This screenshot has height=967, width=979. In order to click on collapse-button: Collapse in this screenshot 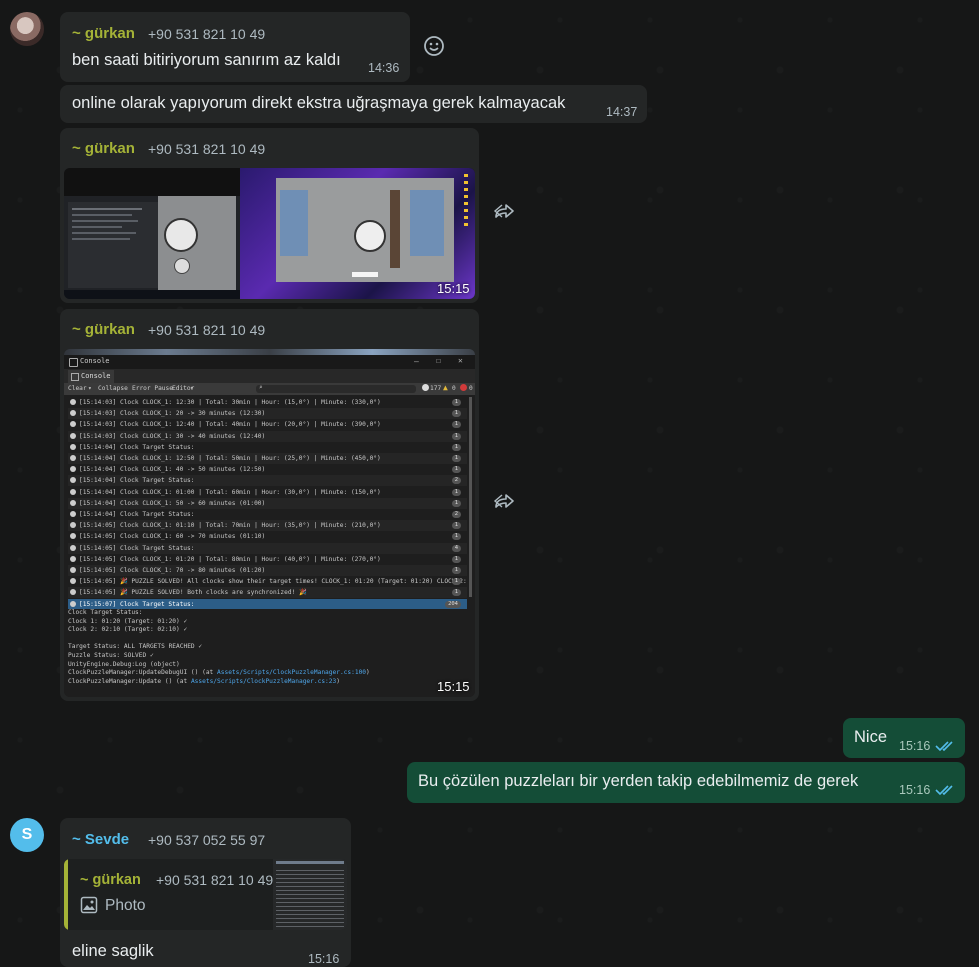, I will do `click(113, 388)`.